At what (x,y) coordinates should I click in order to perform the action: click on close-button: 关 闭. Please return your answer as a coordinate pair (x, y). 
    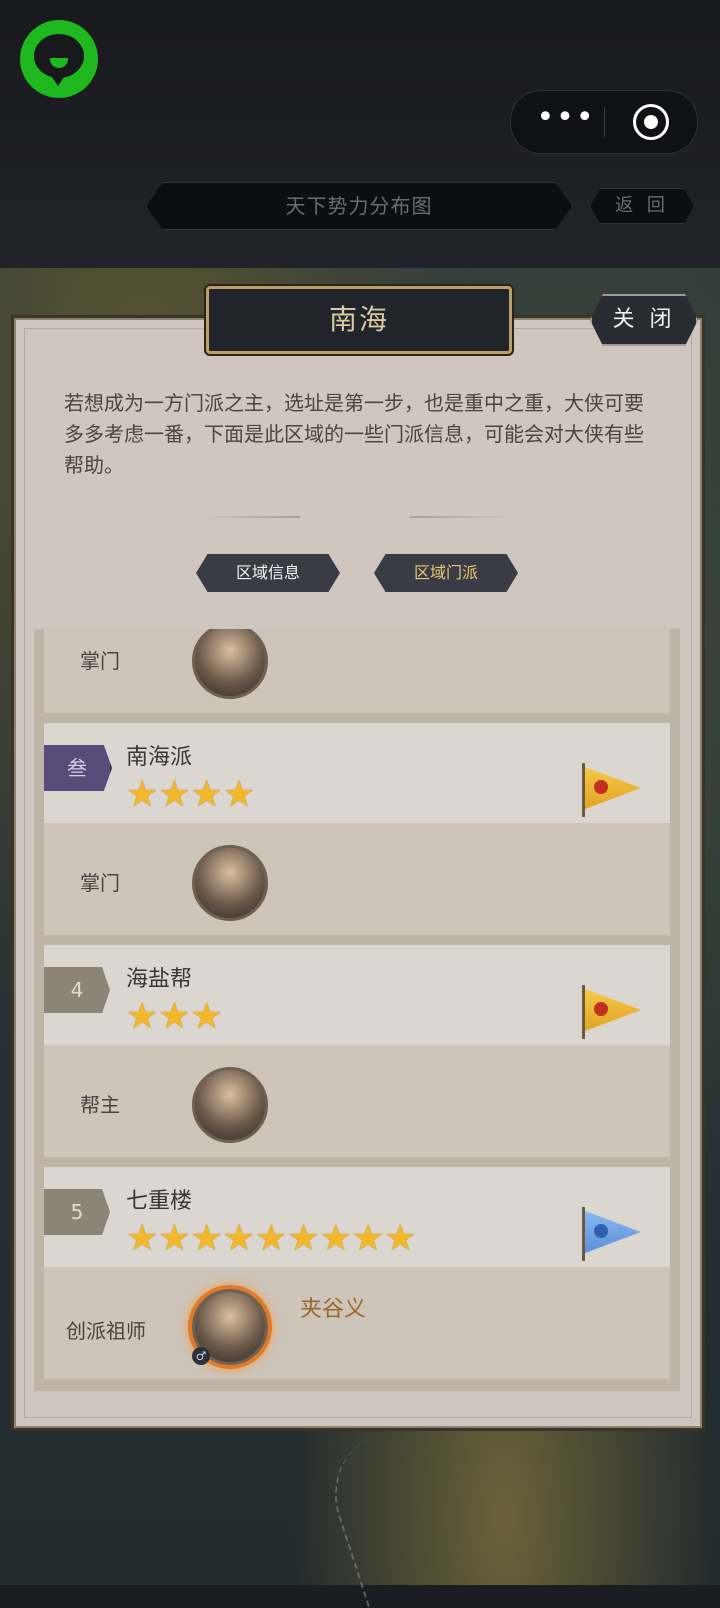
    Looking at the image, I should click on (644, 320).